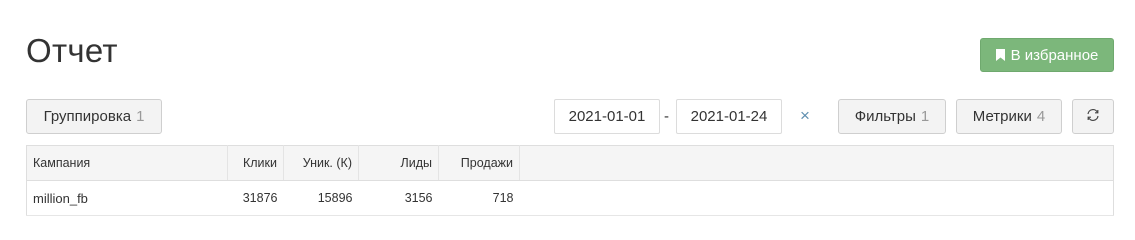  Describe the element at coordinates (1002, 116) in the screenshot. I see `metrics-label: Метрики` at that location.